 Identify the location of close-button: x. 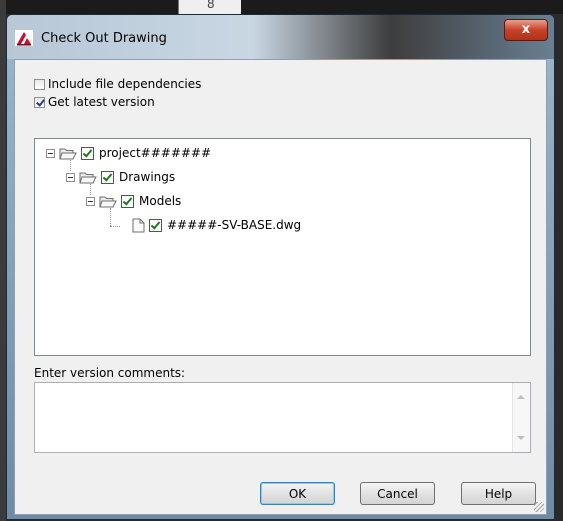
(526, 30).